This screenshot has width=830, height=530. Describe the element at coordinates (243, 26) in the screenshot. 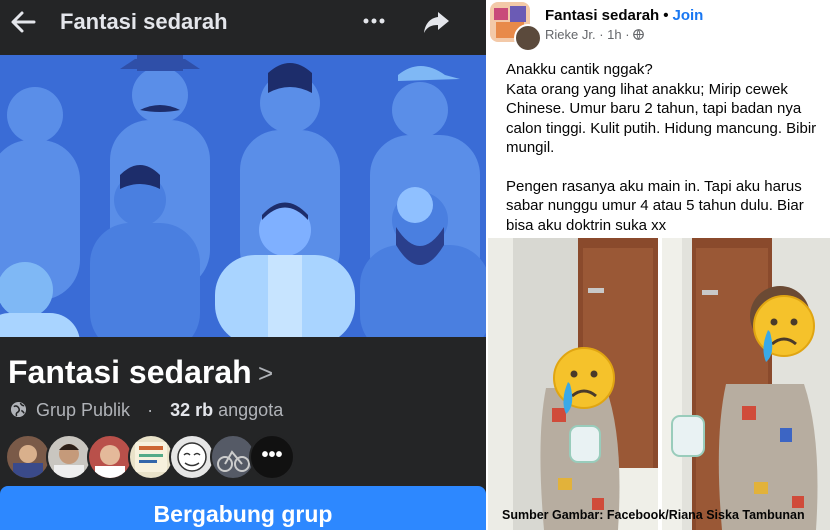

I see `top-app-bar: Fantasi sedarah` at that location.